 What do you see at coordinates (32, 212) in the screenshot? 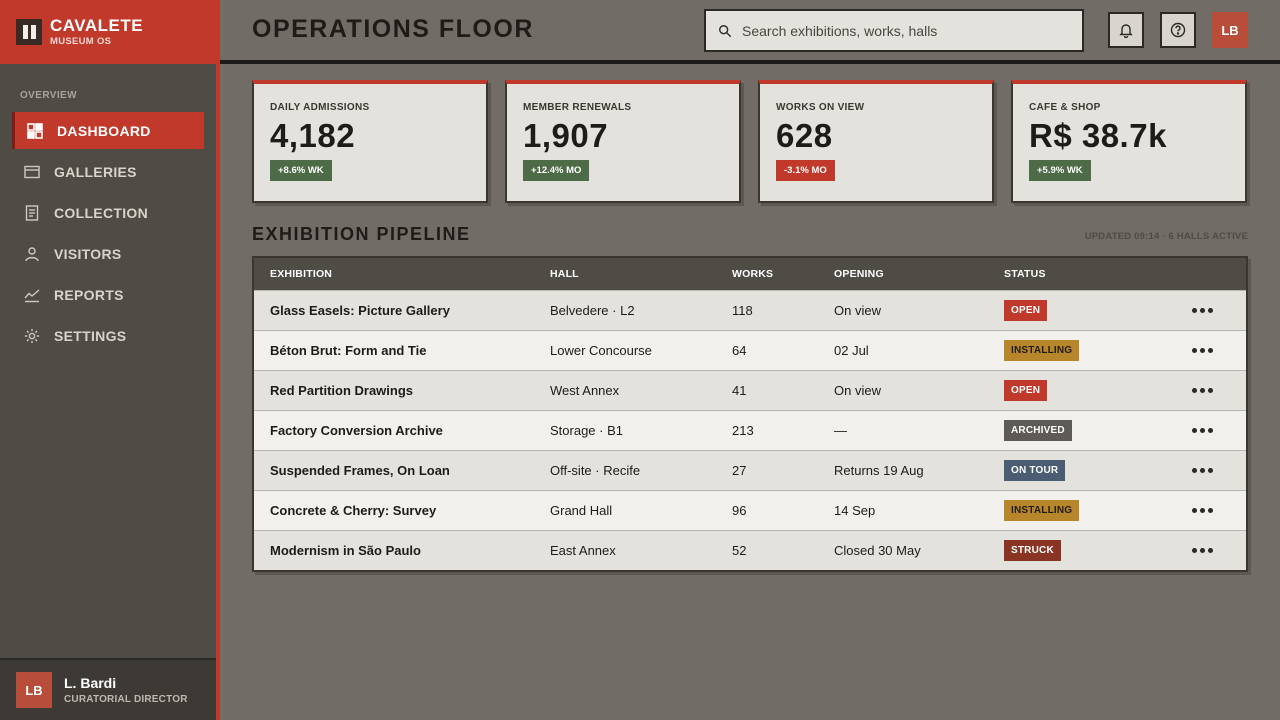
I see `collection-icon` at bounding box center [32, 212].